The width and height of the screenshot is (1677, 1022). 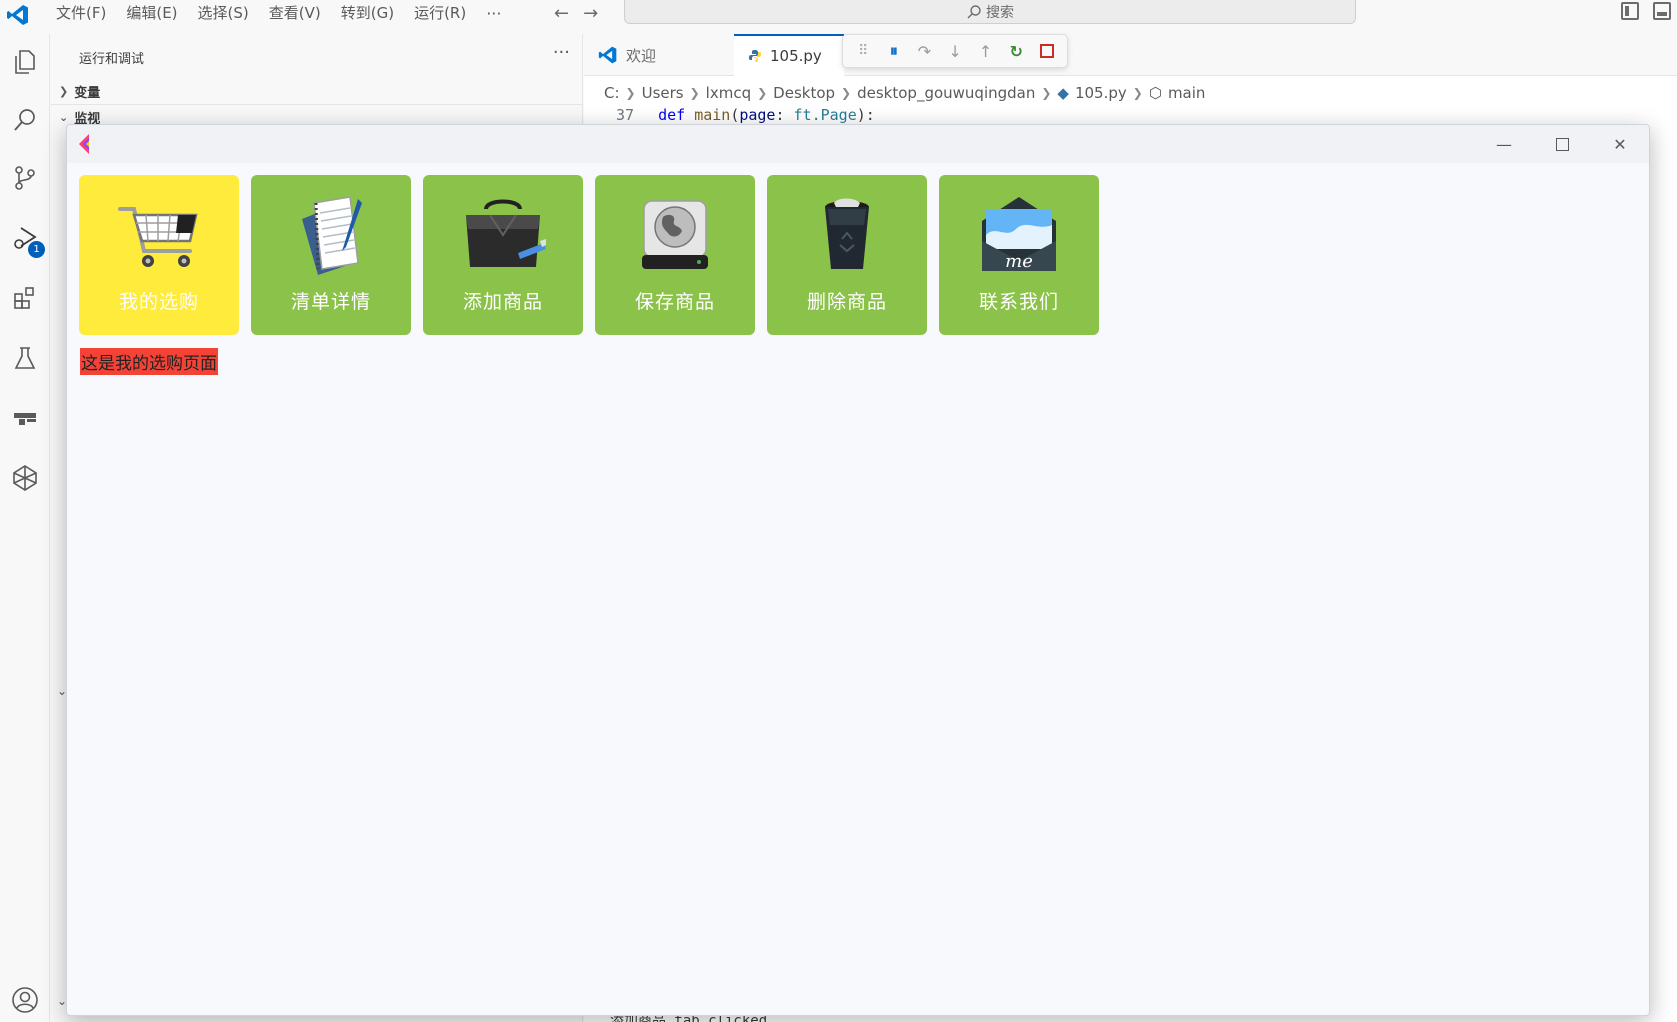 What do you see at coordinates (804, 93) in the screenshot?
I see `breadcrumb-item: Desktop` at bounding box center [804, 93].